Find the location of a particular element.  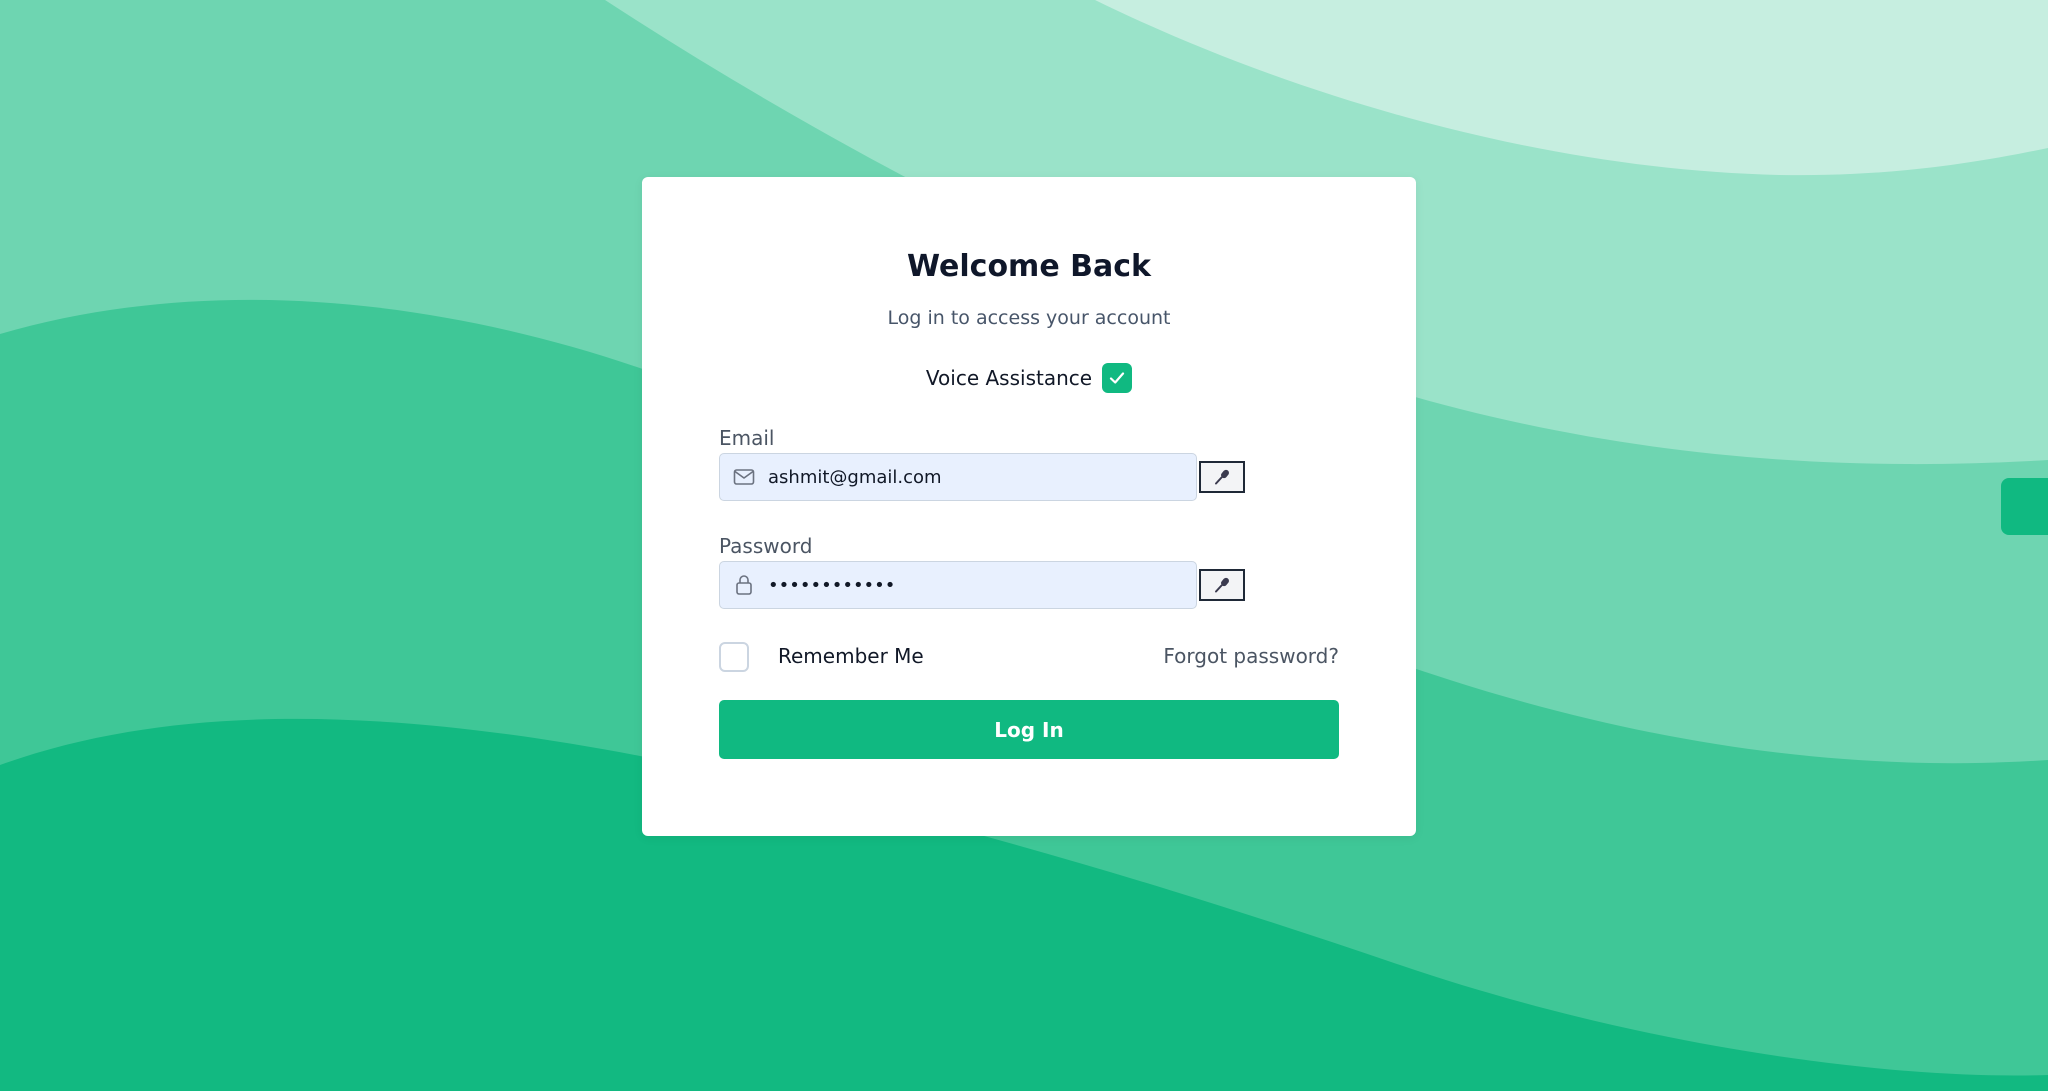

email-field is located at coordinates (958, 477).